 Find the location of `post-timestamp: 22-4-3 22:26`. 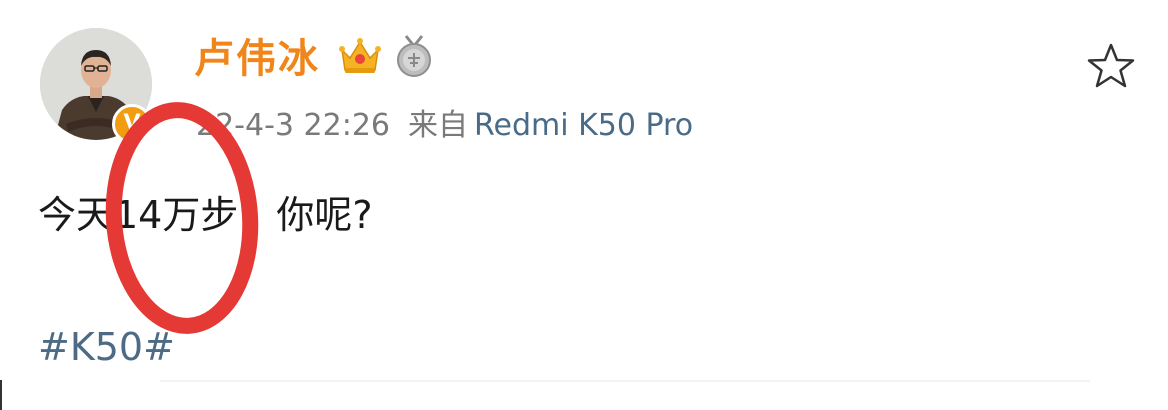

post-timestamp: 22-4-3 22:26 is located at coordinates (293, 125).